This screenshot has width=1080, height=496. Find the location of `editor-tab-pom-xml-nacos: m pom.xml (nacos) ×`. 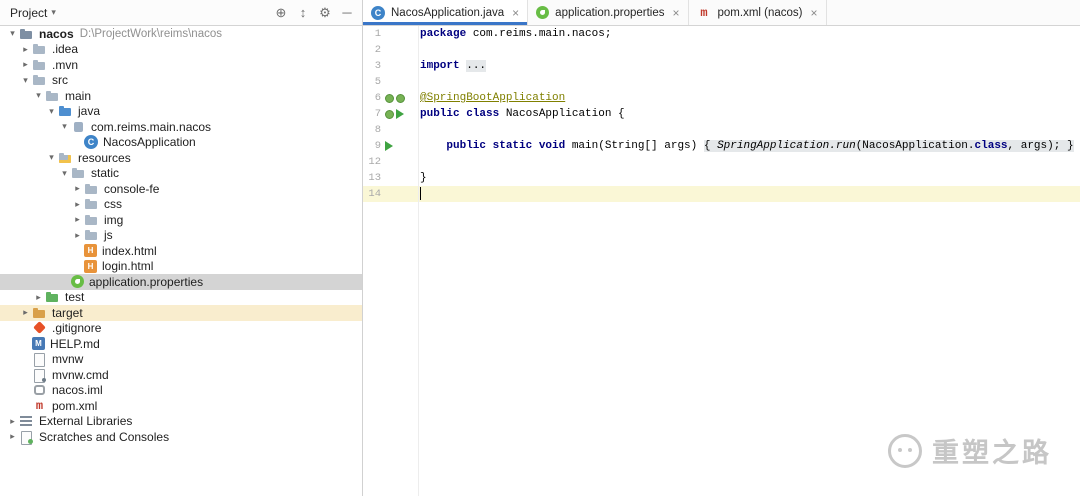

editor-tab-pom-xml-nacos: m pom.xml (nacos) × is located at coordinates (758, 12).